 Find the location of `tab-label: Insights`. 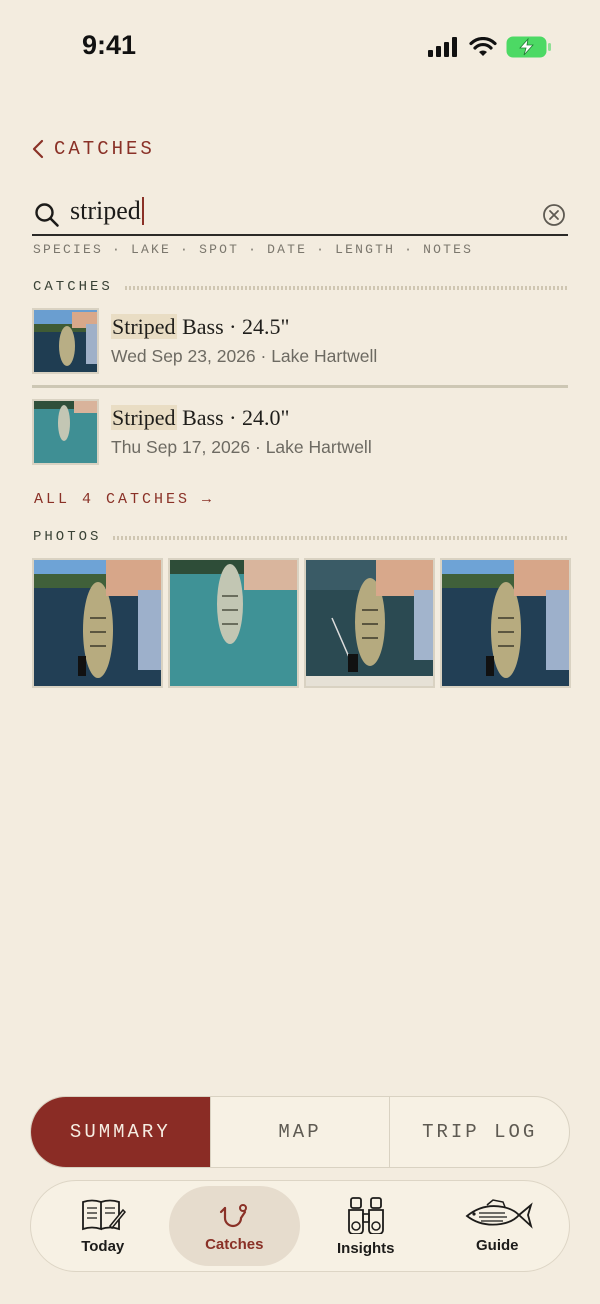

tab-label: Insights is located at coordinates (365, 1248).